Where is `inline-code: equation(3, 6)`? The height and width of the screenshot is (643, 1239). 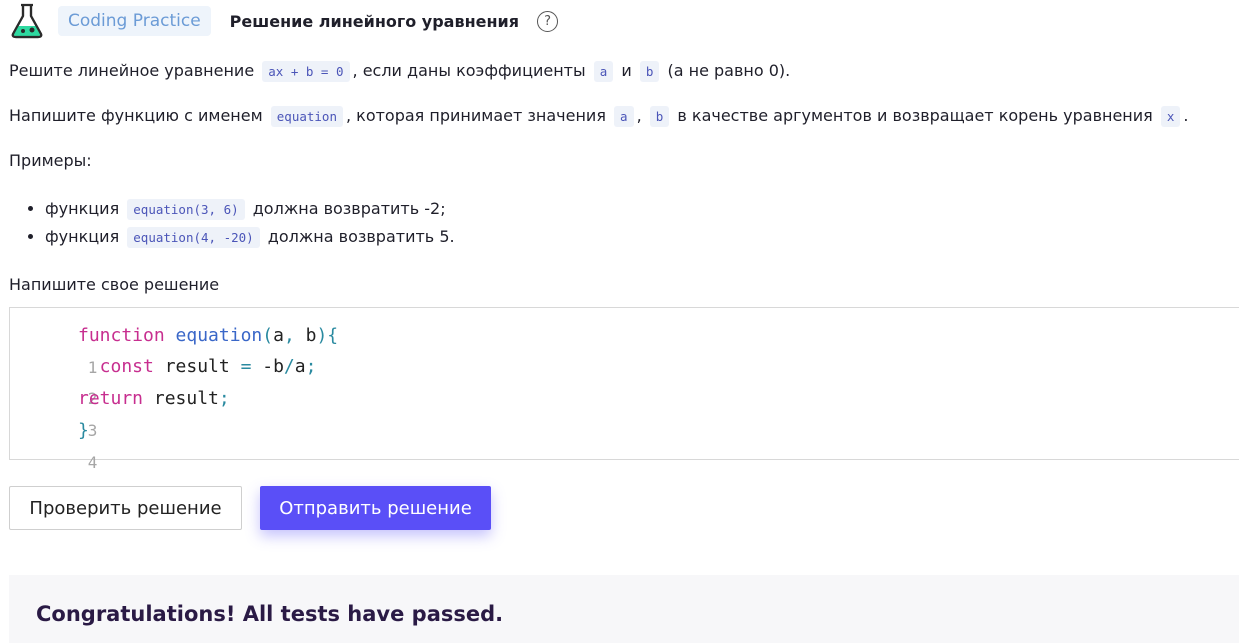
inline-code: equation(3, 6) is located at coordinates (186, 209).